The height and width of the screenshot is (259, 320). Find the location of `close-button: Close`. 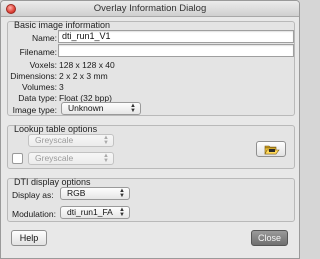

close-button: Close is located at coordinates (269, 238).